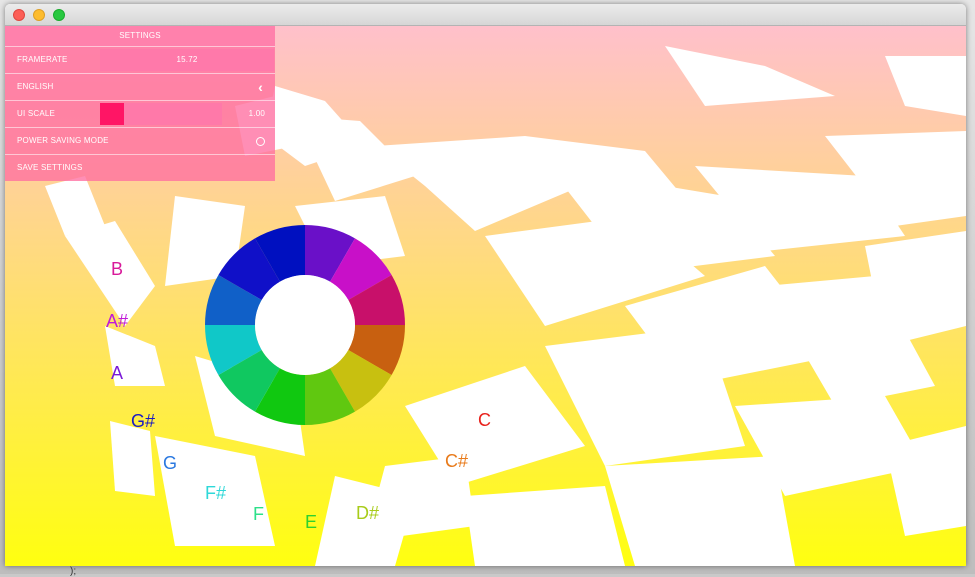 This screenshot has height=577, width=975. What do you see at coordinates (117, 373) in the screenshot?
I see `note-a: A` at bounding box center [117, 373].